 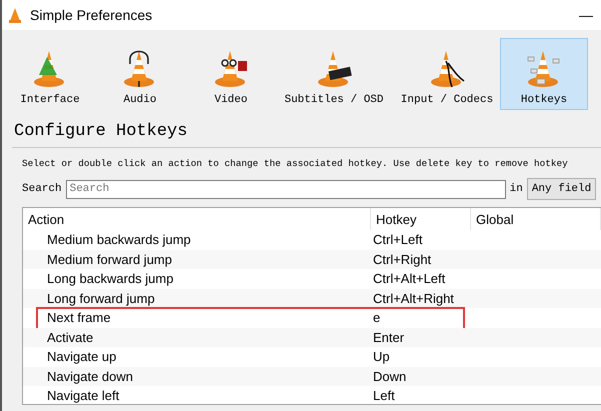 I want to click on in-label: in, so click(x=516, y=189).